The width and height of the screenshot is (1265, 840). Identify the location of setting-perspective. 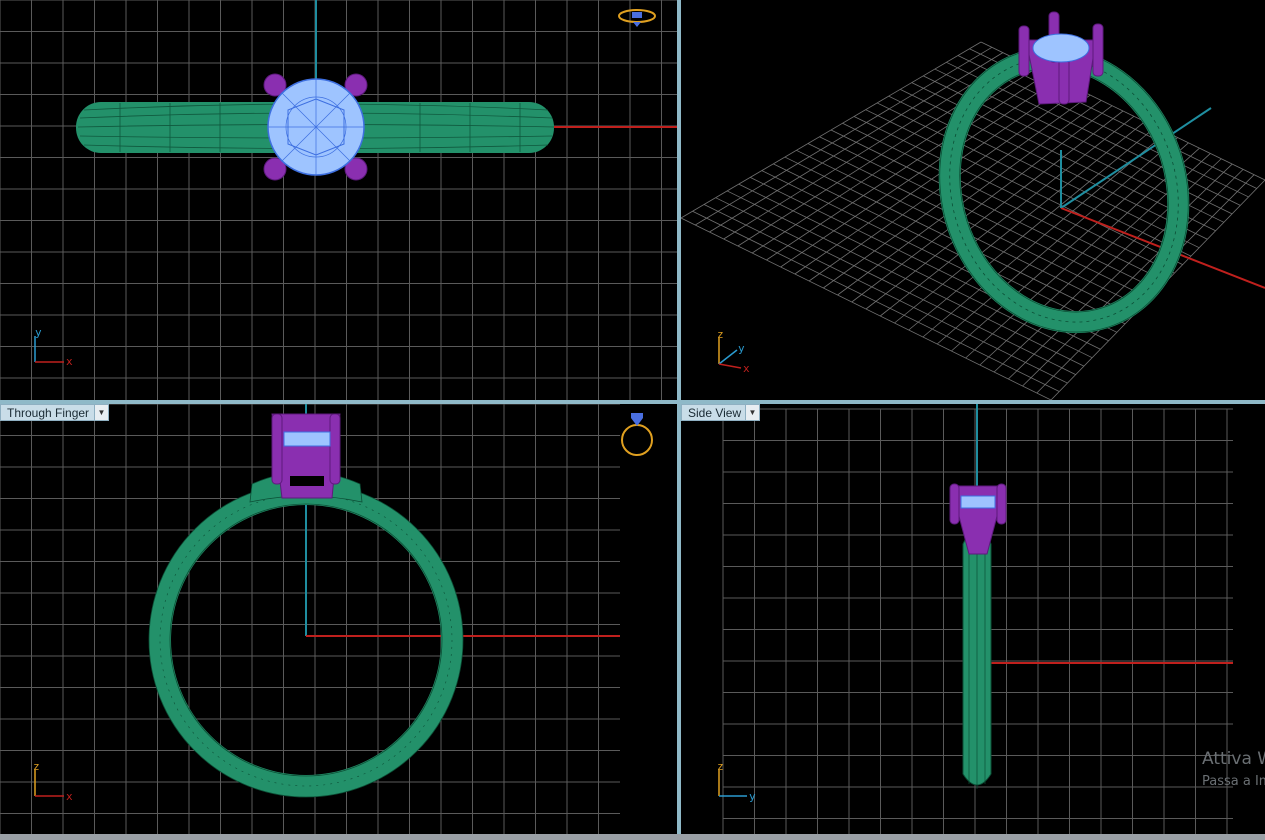
(1061, 58).